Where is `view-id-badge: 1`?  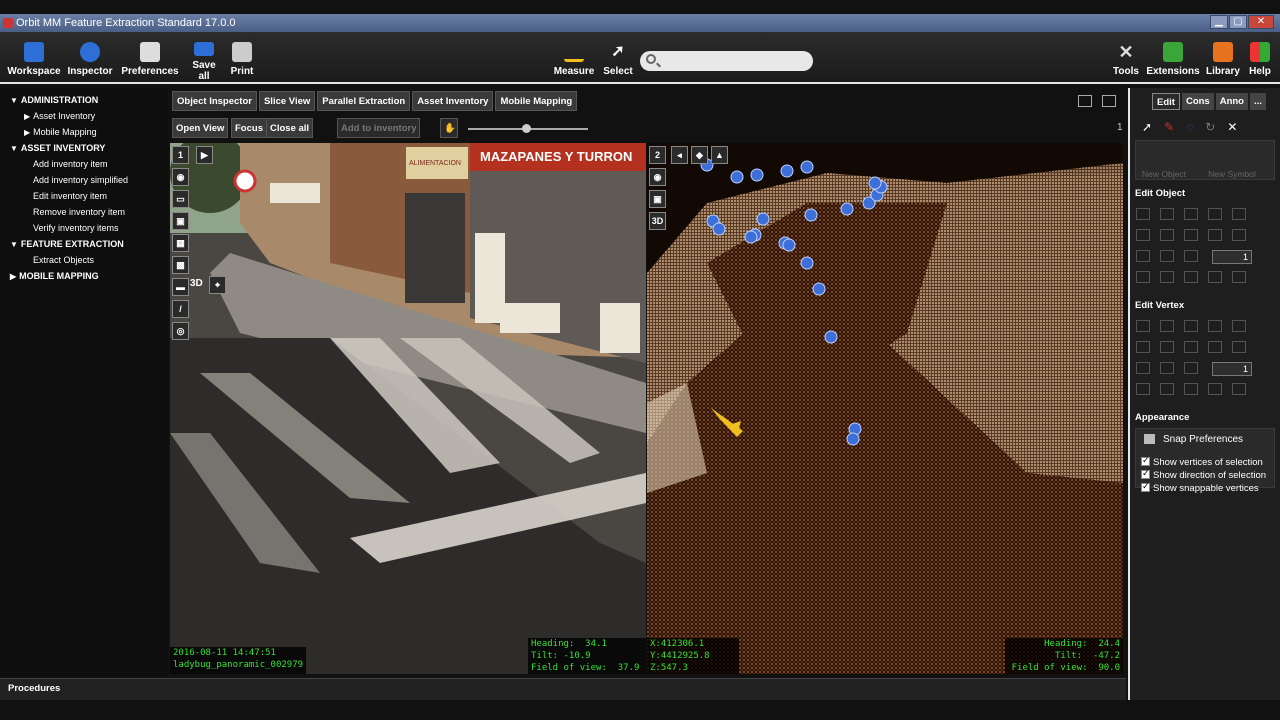
view-id-badge: 1 is located at coordinates (180, 155).